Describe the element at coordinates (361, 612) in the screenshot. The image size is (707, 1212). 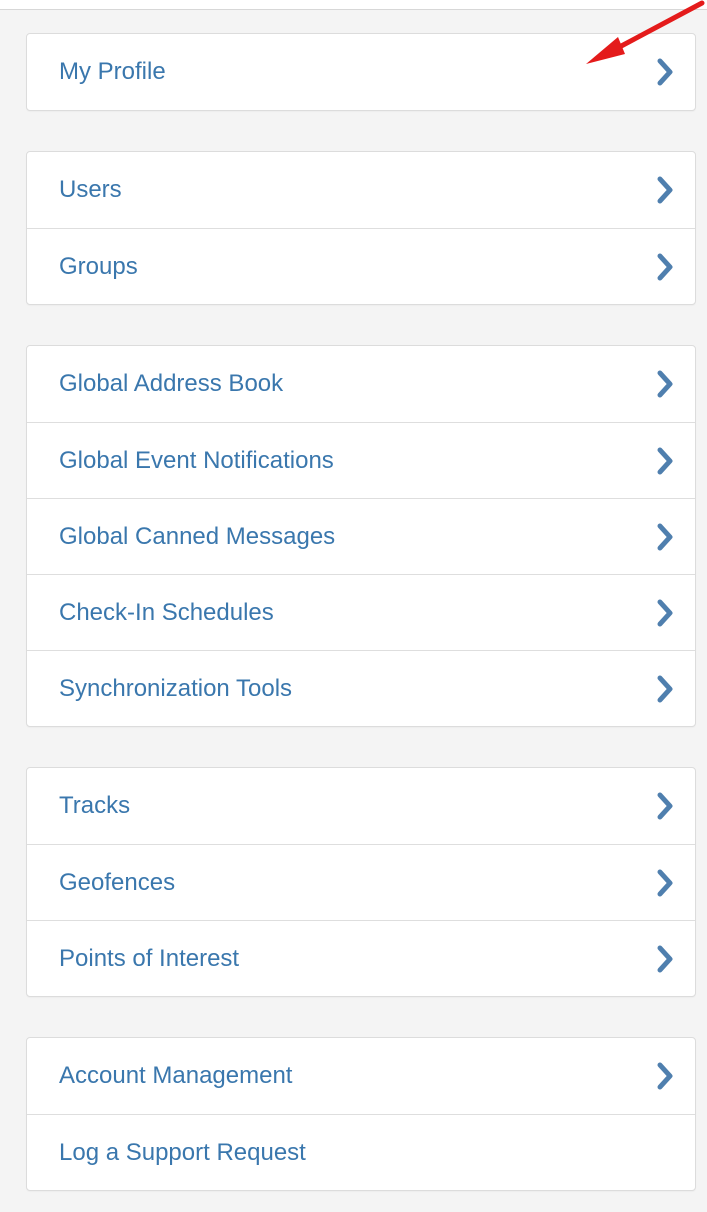
I see `menu-item-check-in-schedules: Check-In Schedules` at that location.